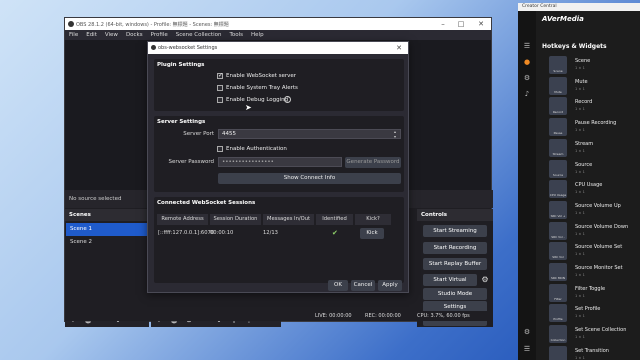 This screenshot has width=640, height=360. I want to click on menu-edit: Edit, so click(91, 35).